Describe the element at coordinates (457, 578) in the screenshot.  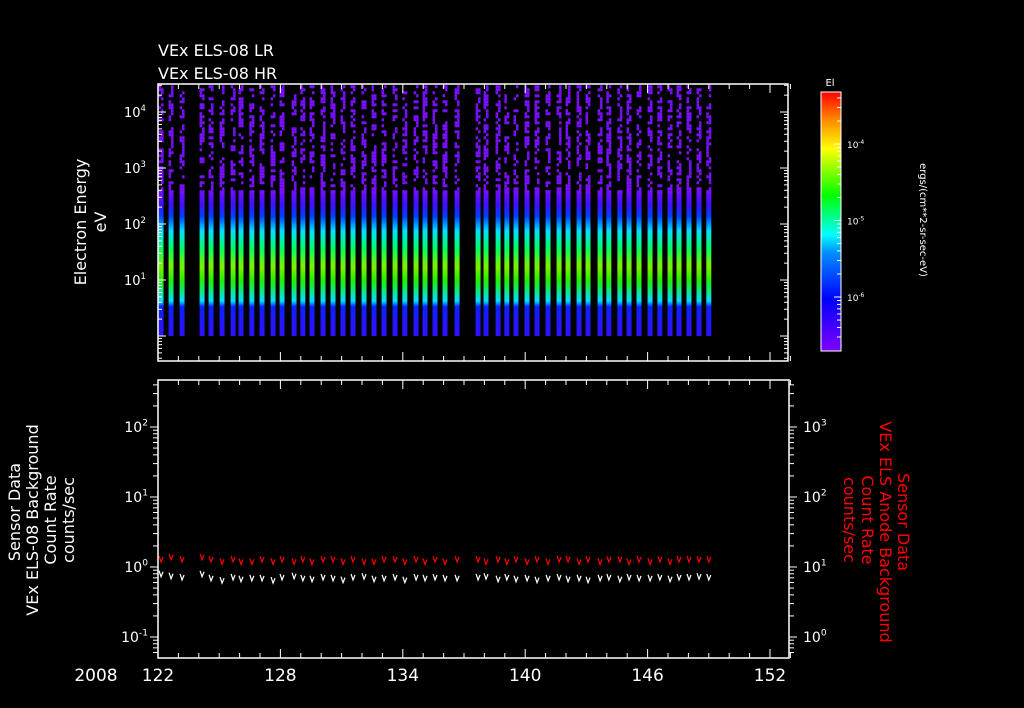
I see `white-data-point` at that location.